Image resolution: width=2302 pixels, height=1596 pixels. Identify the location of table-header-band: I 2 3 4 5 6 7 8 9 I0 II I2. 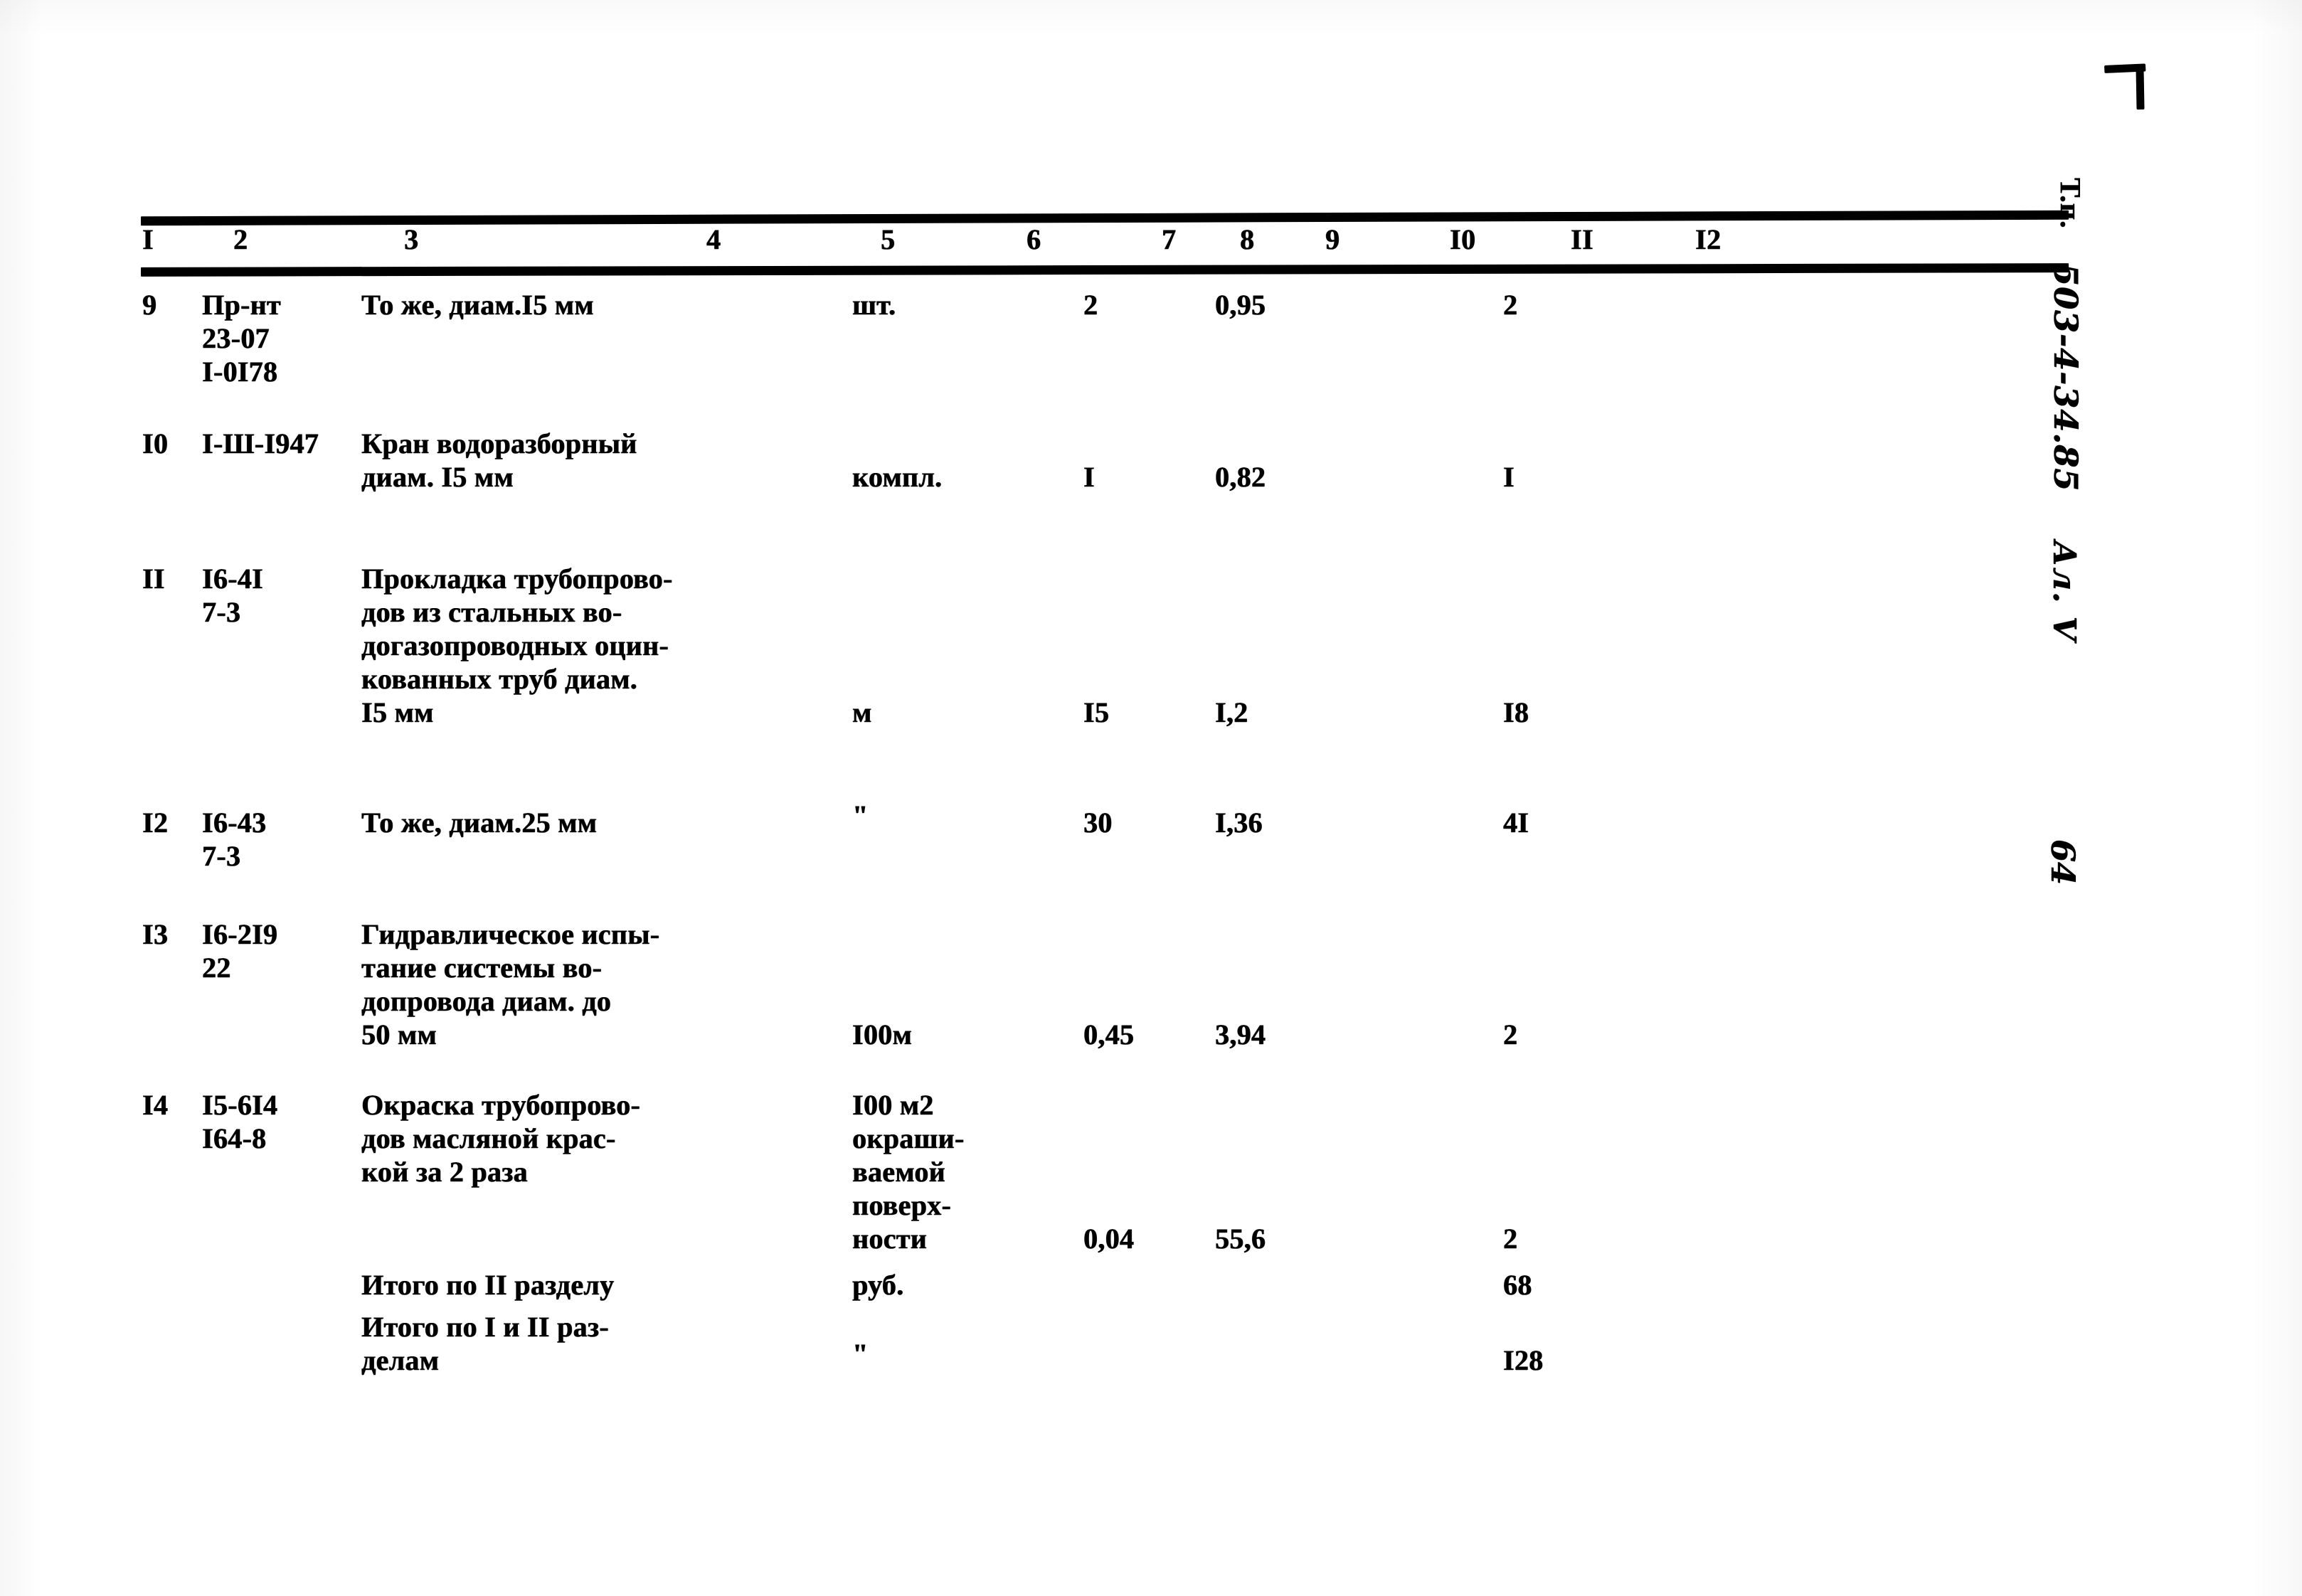
(1104, 243).